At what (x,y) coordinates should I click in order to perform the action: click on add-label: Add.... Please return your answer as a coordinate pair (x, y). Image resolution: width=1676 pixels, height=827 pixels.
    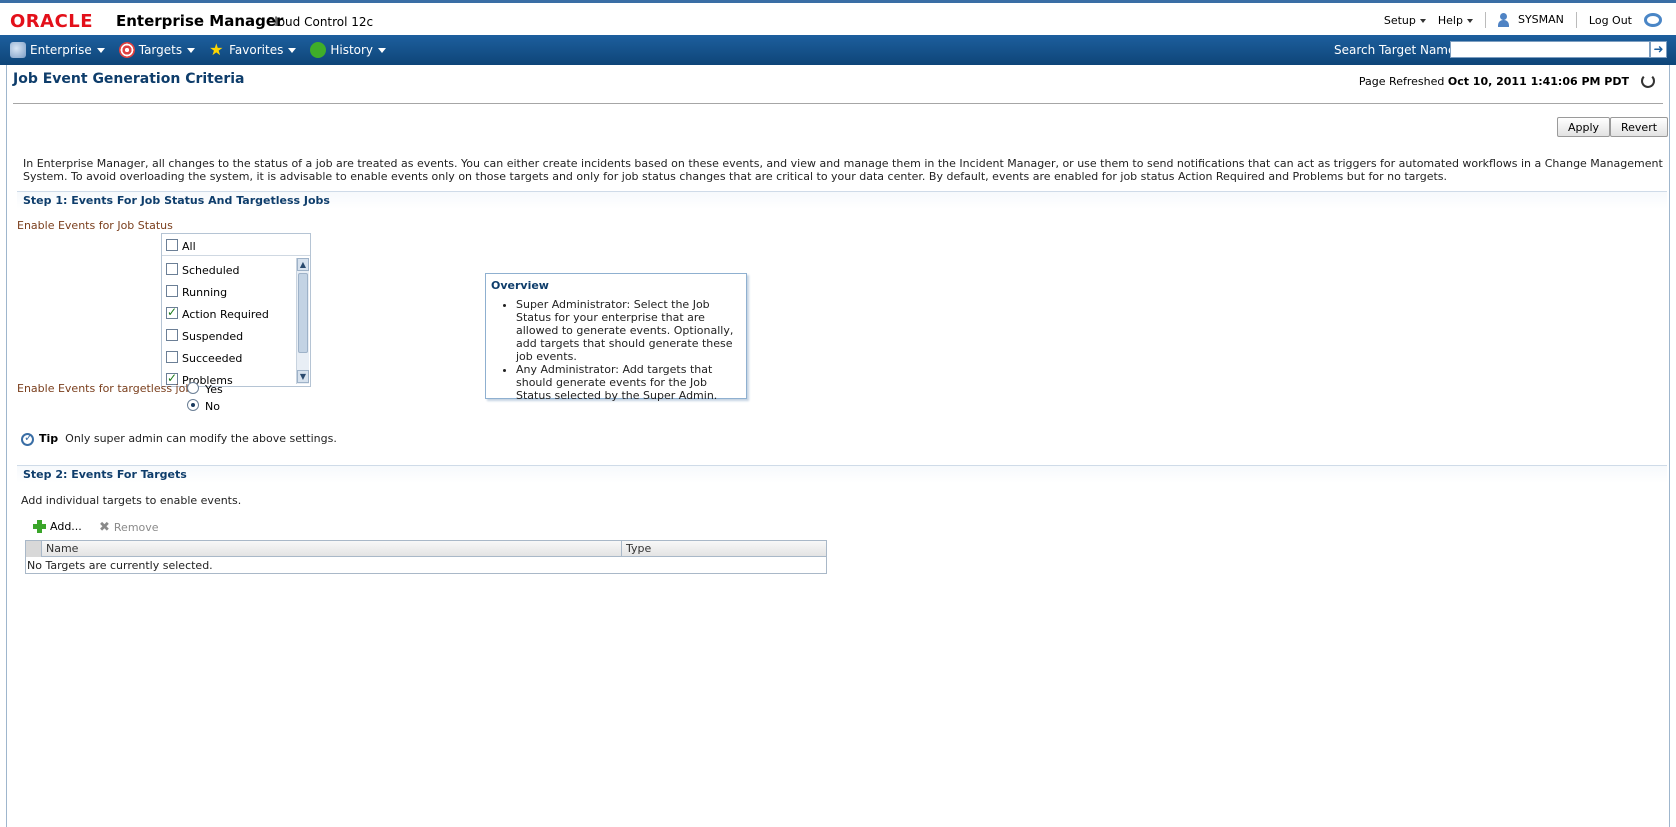
    Looking at the image, I should click on (66, 526).